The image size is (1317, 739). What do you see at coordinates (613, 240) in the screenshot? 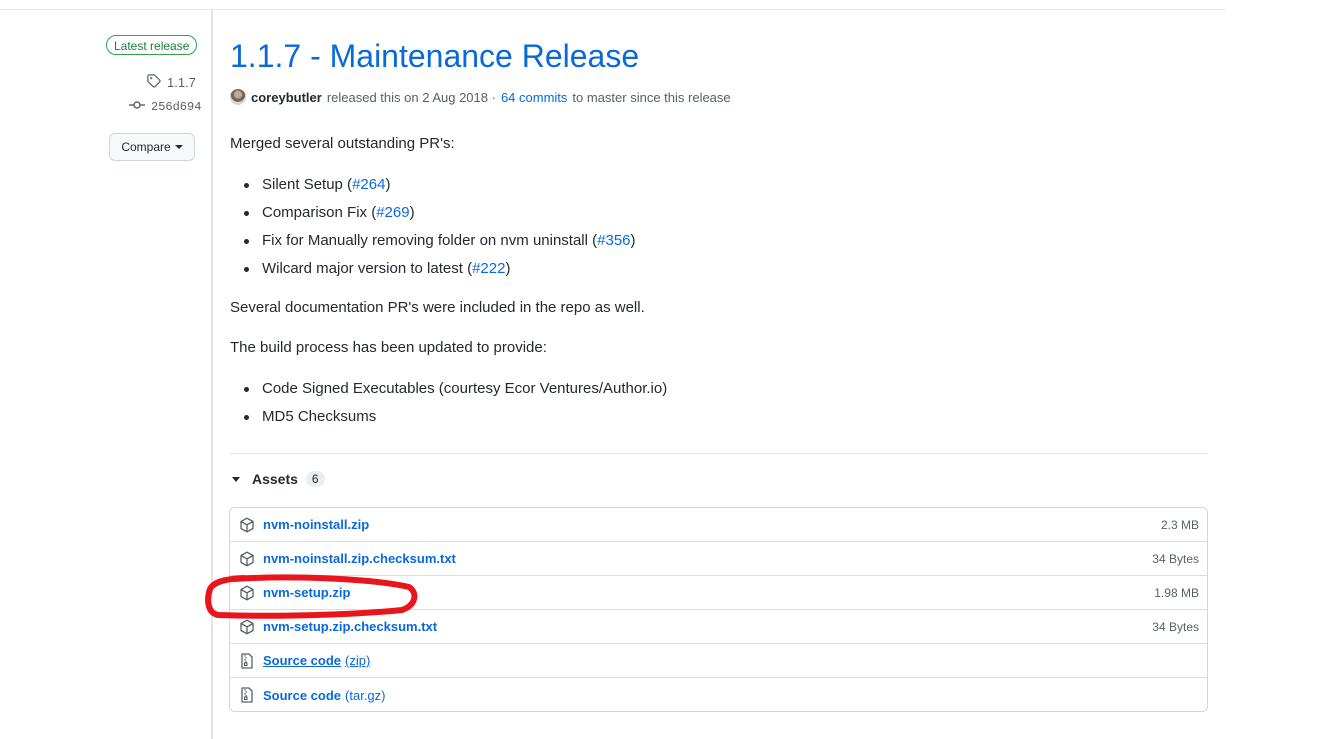
I see `pr-link: #356` at bounding box center [613, 240].